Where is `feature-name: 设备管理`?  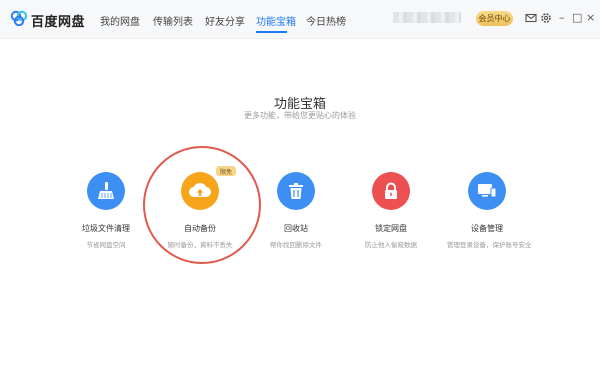
feature-name: 设备管理 is located at coordinates (487, 228).